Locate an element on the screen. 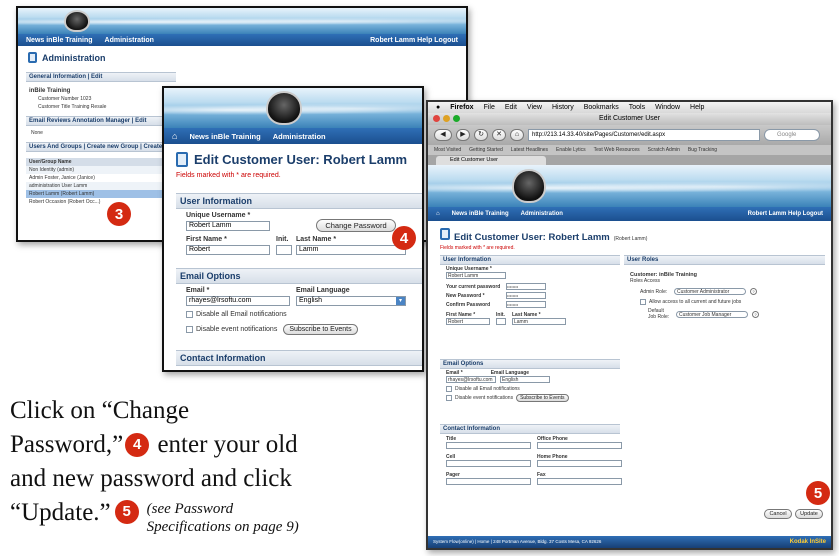  home-button: ⌂ is located at coordinates (517, 135).